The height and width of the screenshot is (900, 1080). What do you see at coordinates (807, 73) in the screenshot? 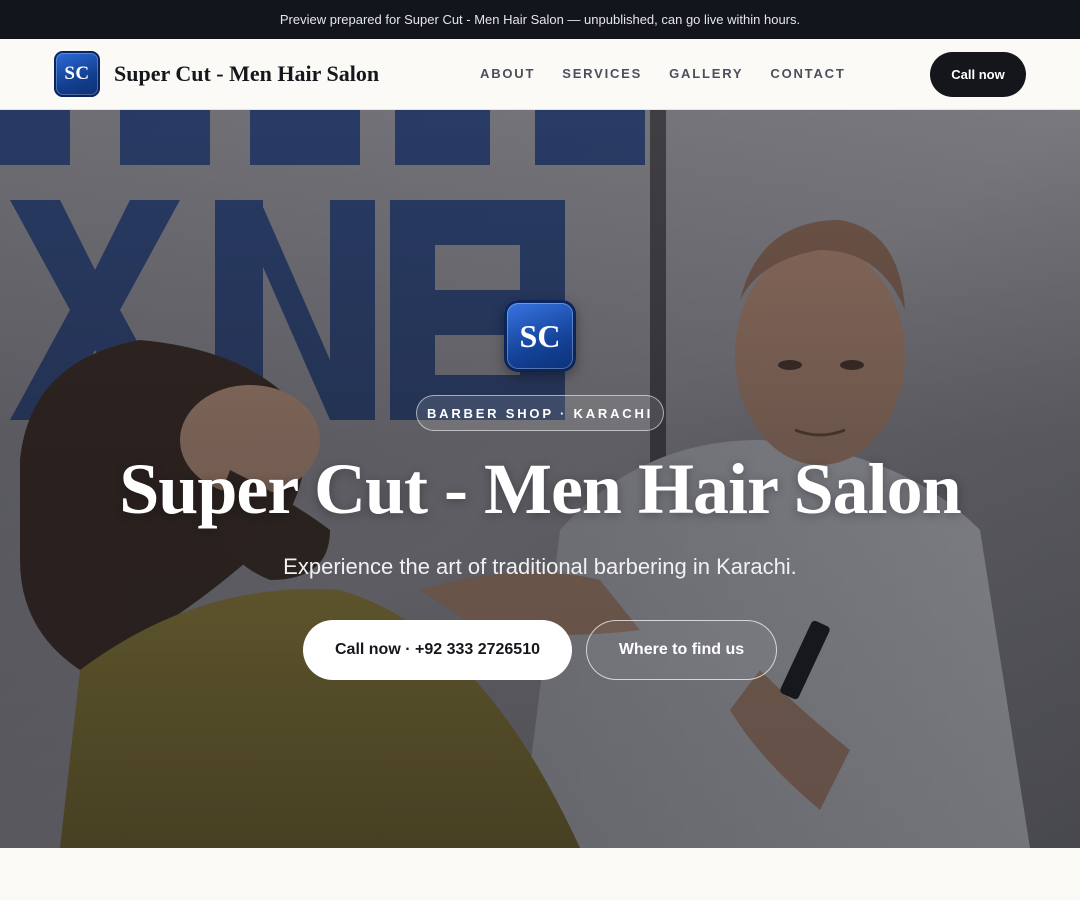
I see `nav-link-contact: CONTACT` at bounding box center [807, 73].